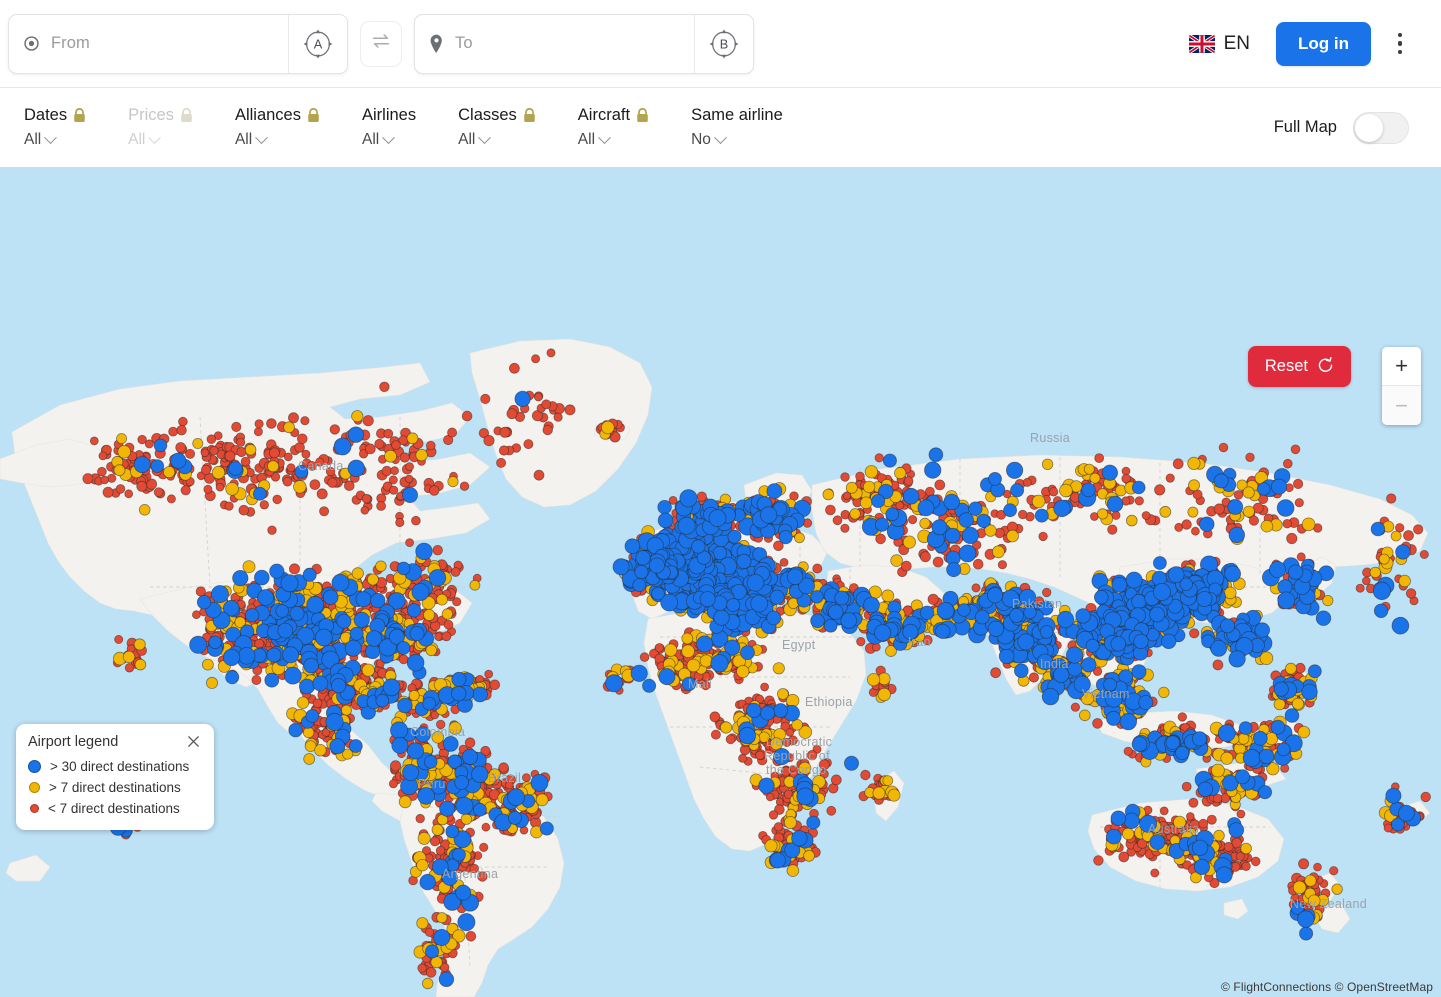  Describe the element at coordinates (160, 127) in the screenshot. I see `filter-prices: Prices All` at that location.